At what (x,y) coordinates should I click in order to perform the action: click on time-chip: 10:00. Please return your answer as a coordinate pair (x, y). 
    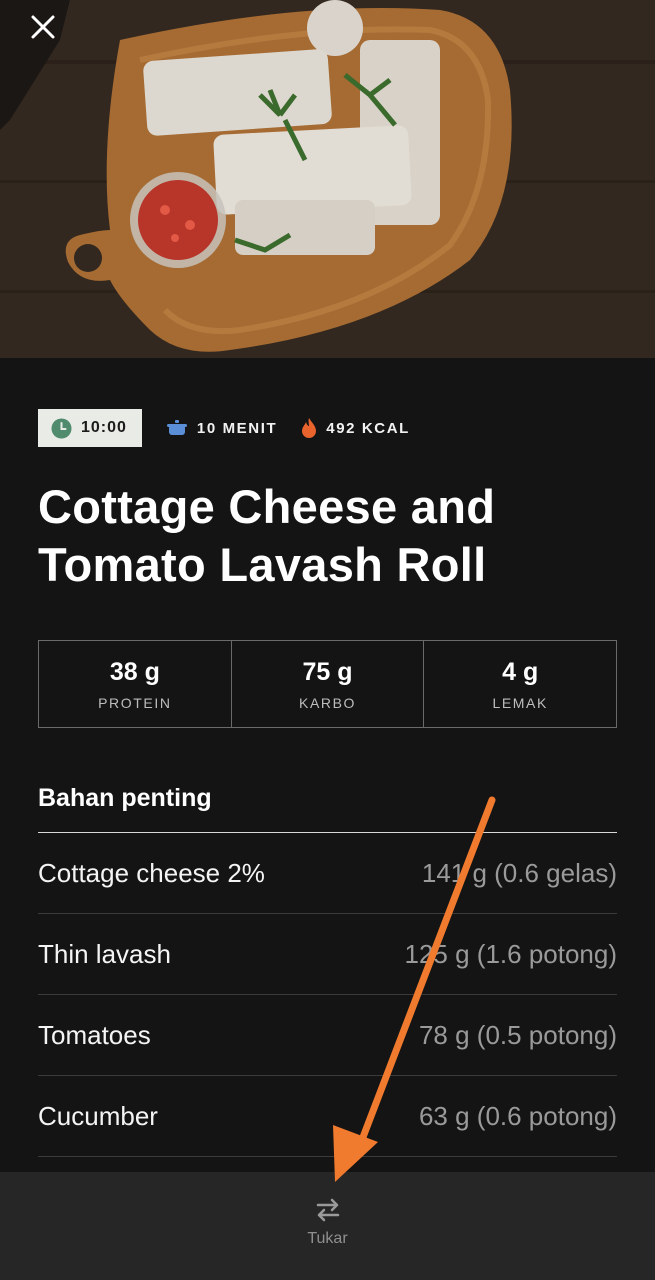
    Looking at the image, I should click on (90, 428).